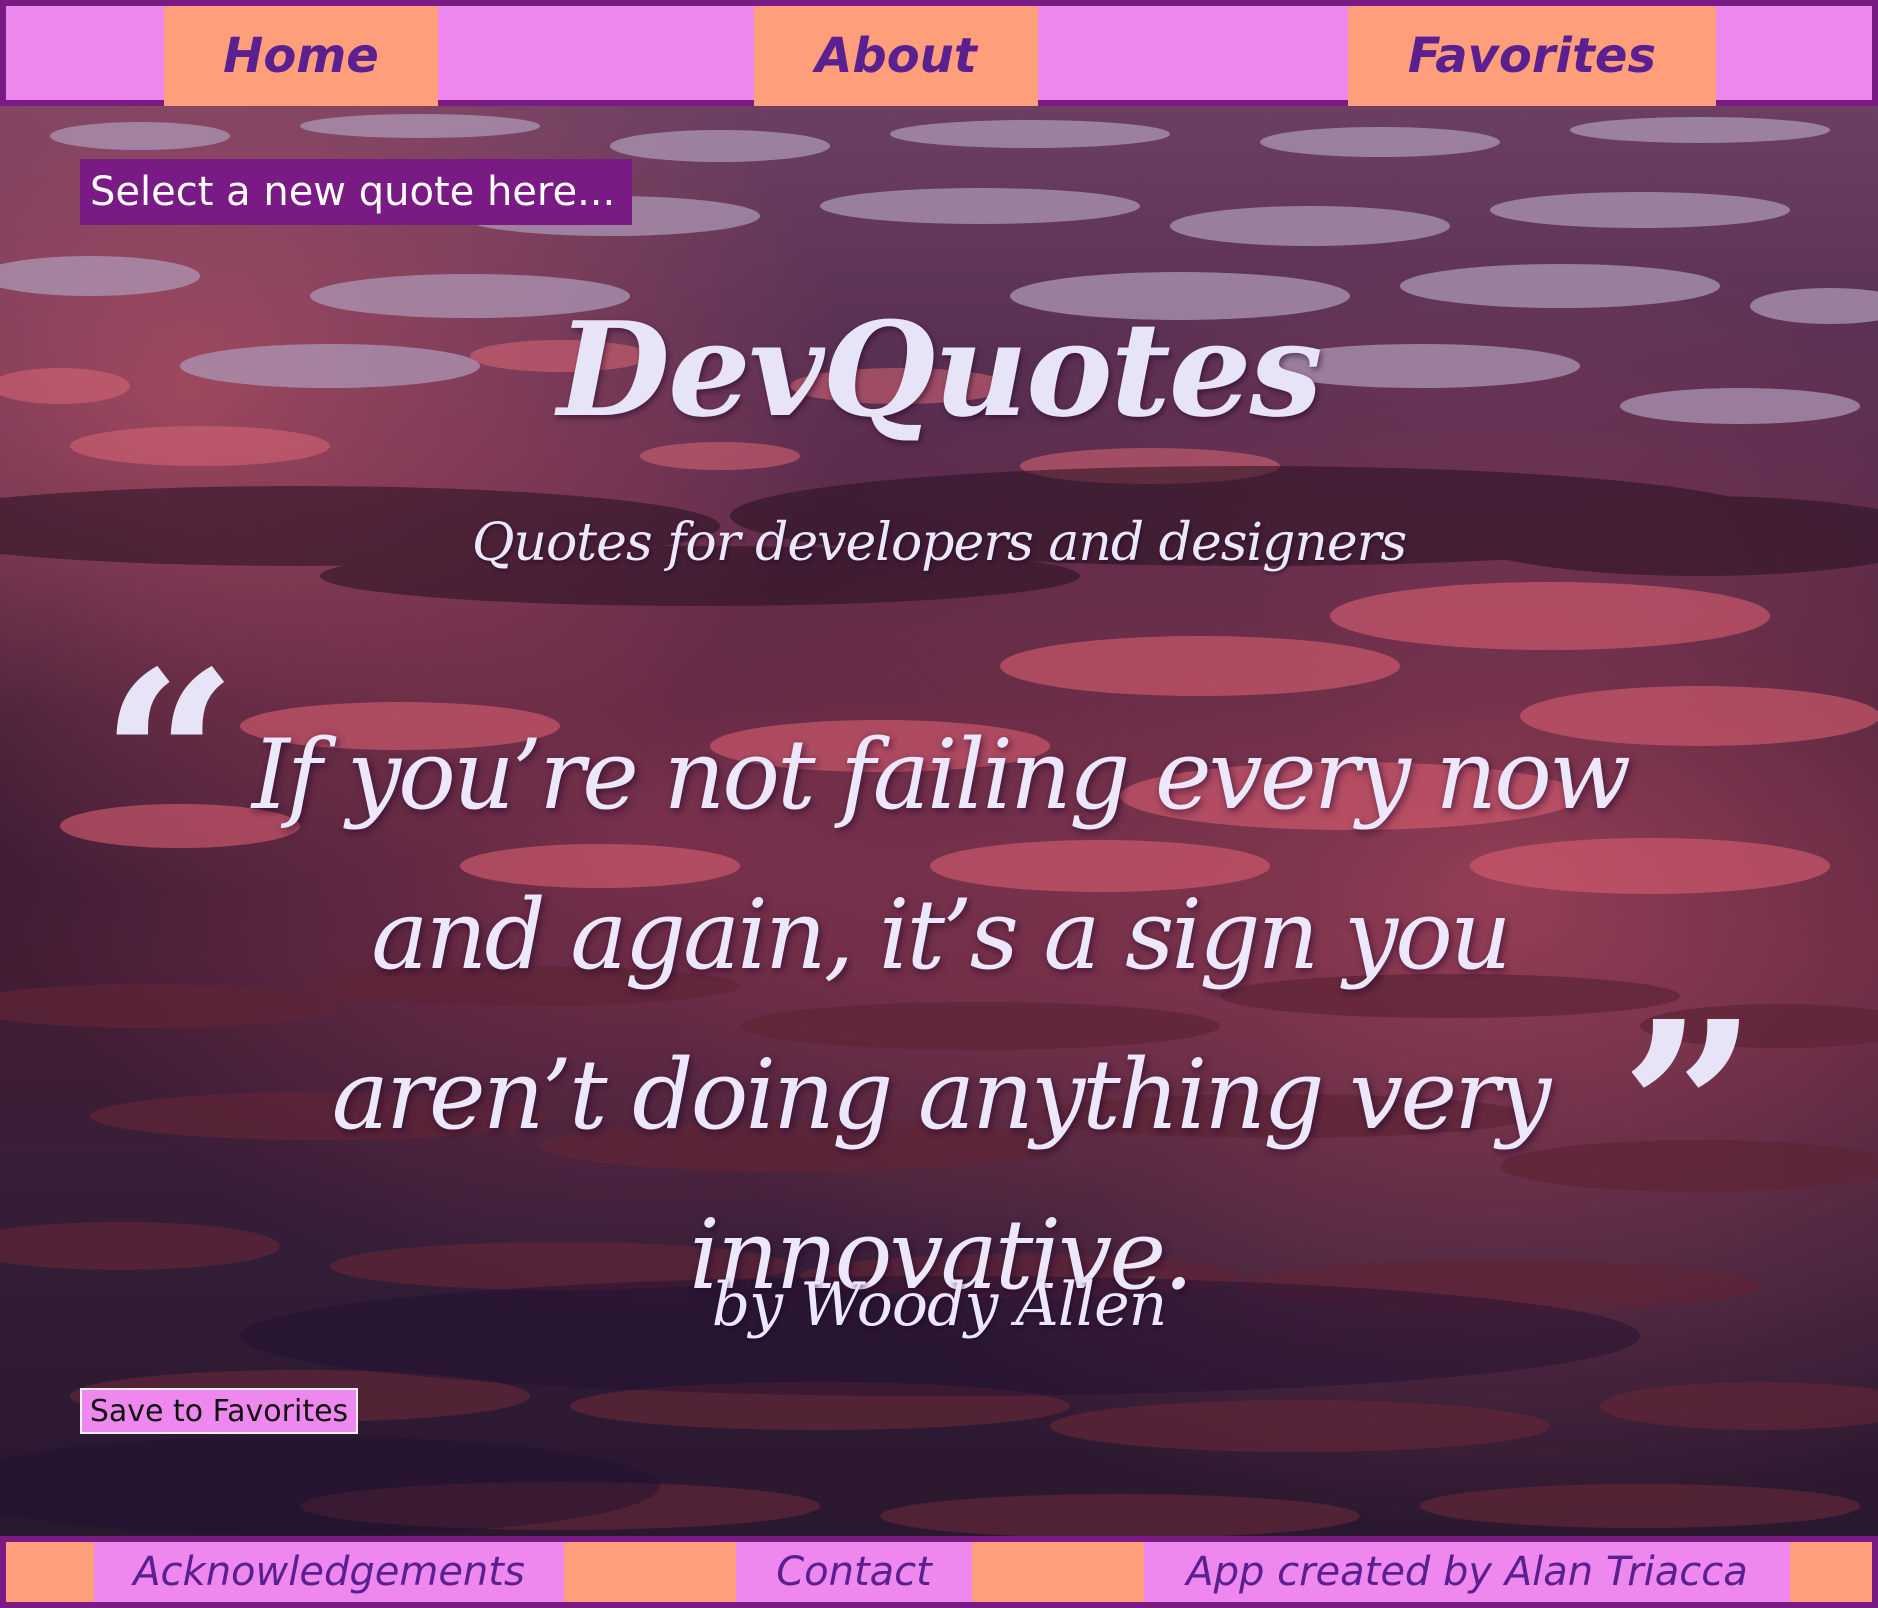  Describe the element at coordinates (939, 543) in the screenshot. I see `app-subtitle: Quotes for developers and designers` at that location.